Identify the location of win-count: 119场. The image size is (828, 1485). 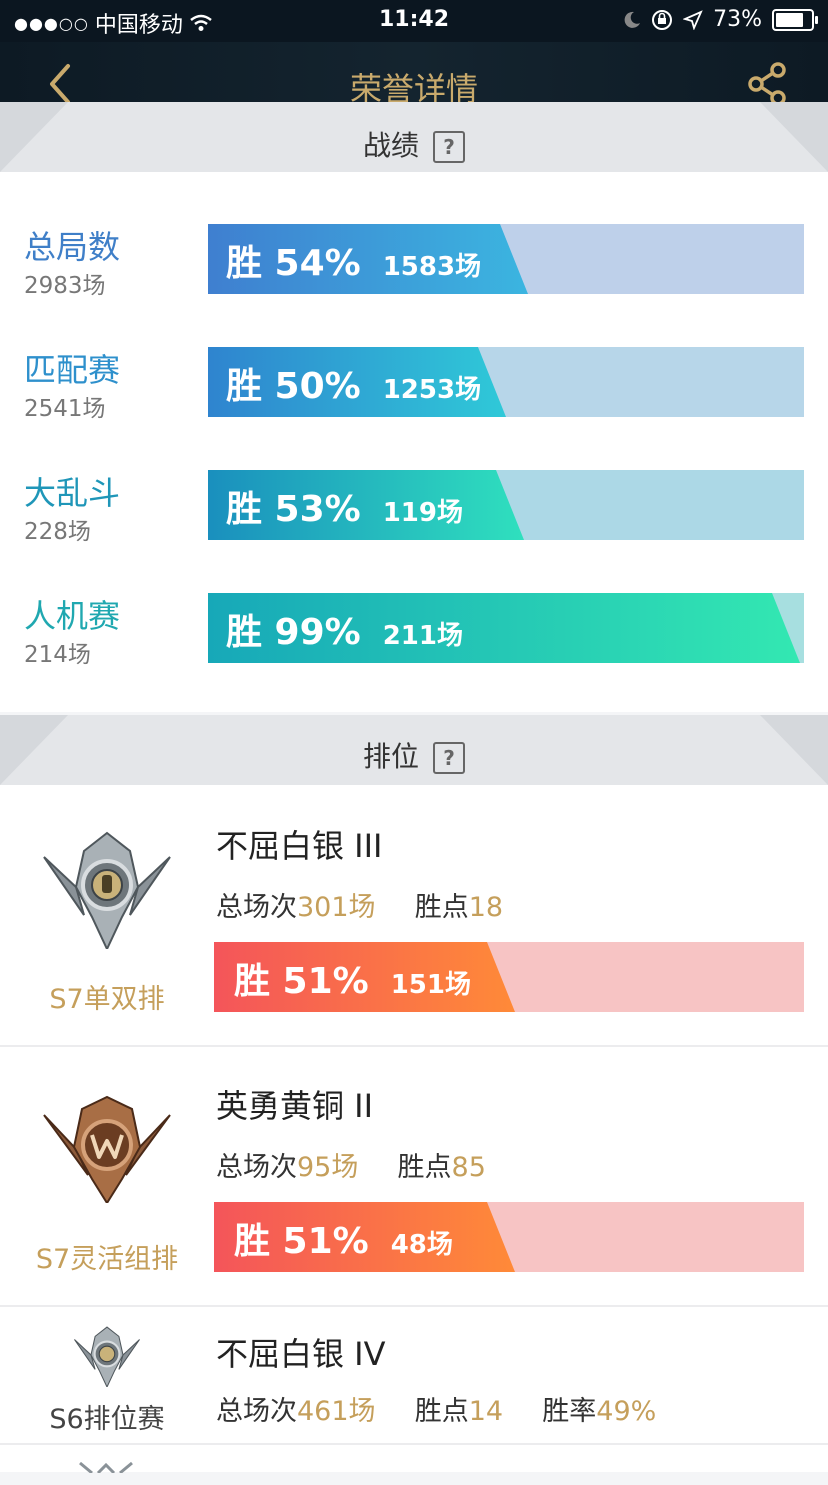
(422, 513).